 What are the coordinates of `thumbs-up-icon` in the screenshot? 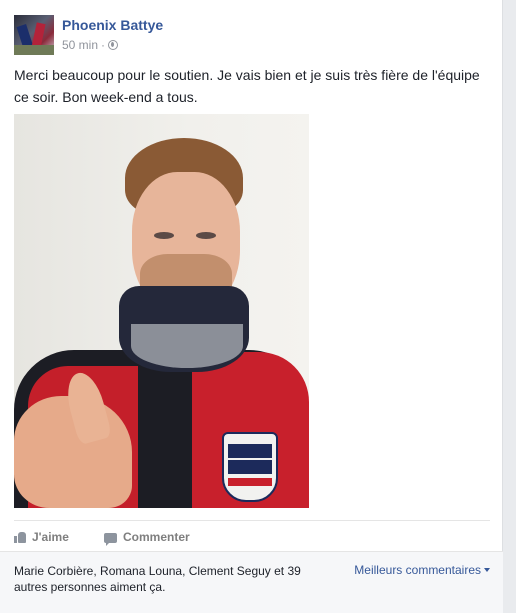 It's located at (20, 537).